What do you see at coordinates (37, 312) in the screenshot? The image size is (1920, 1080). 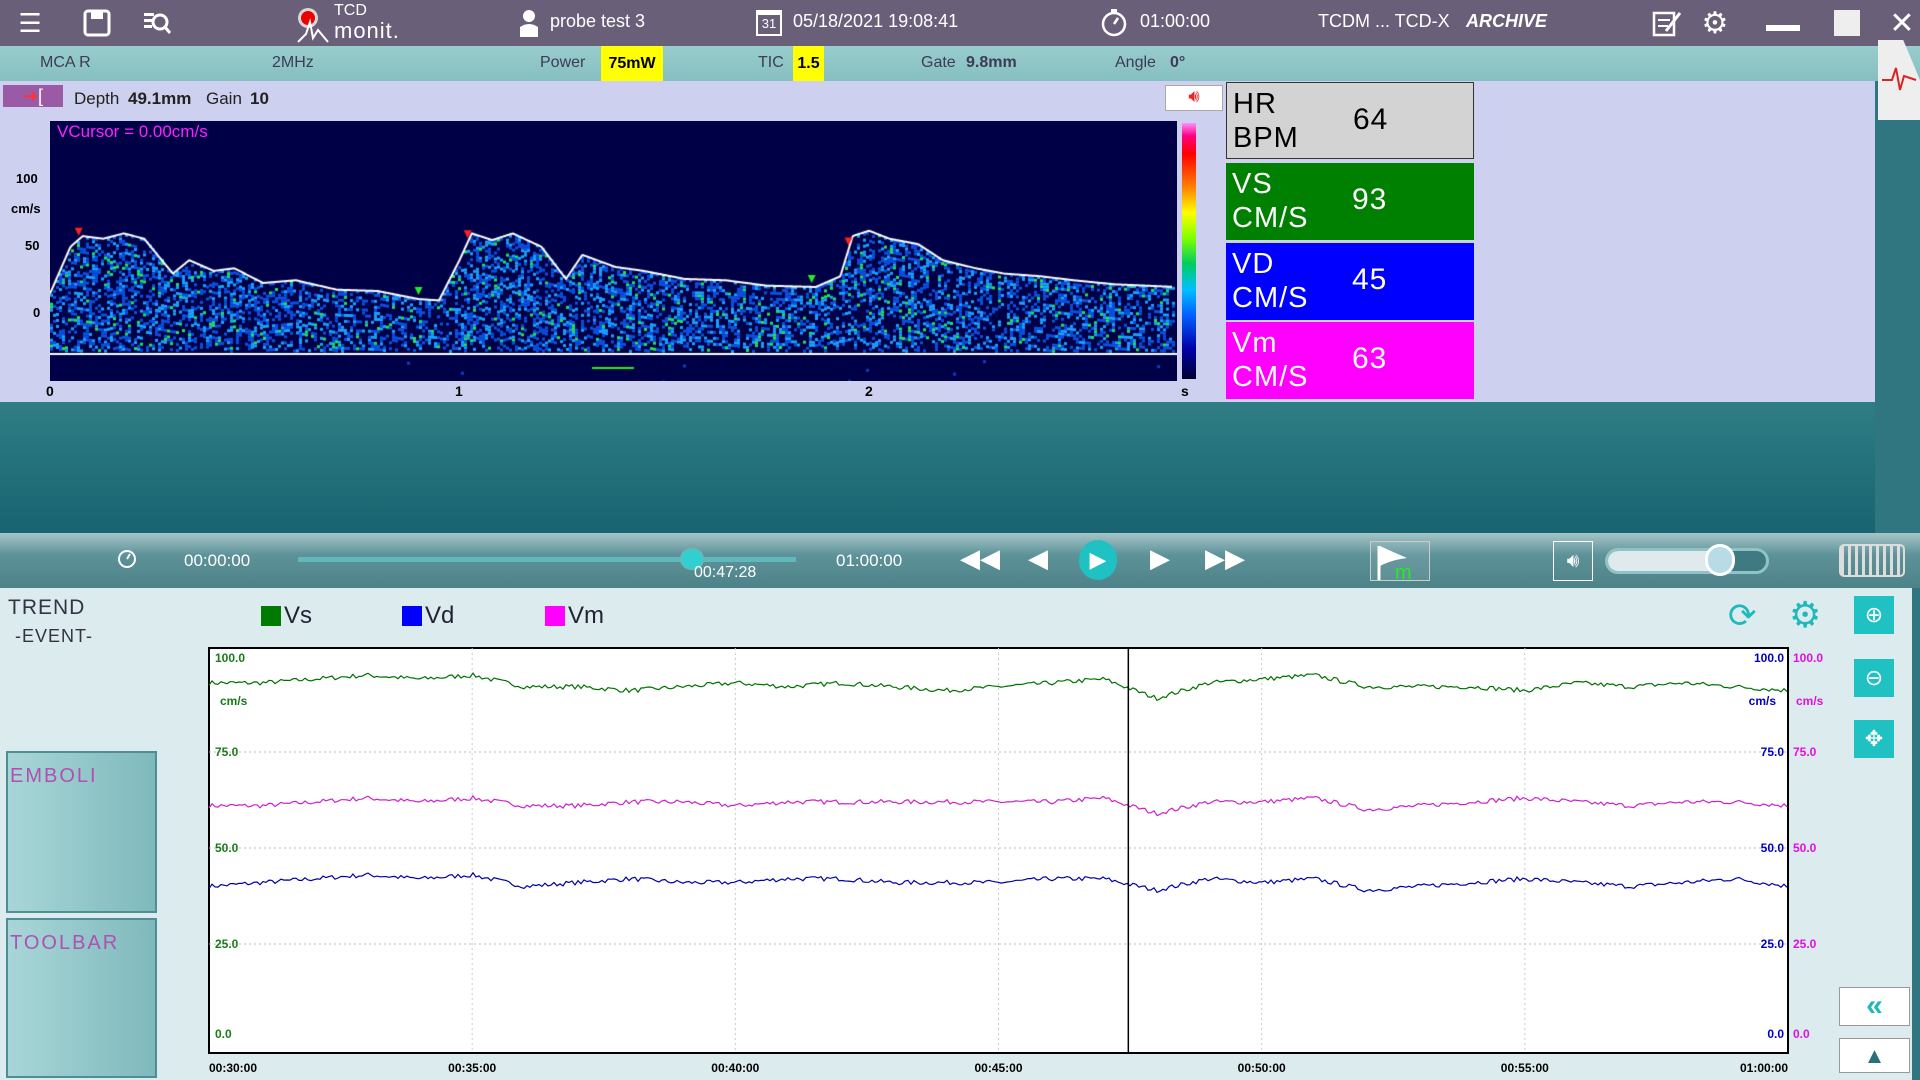 I see `y-tick-0: 0` at bounding box center [37, 312].